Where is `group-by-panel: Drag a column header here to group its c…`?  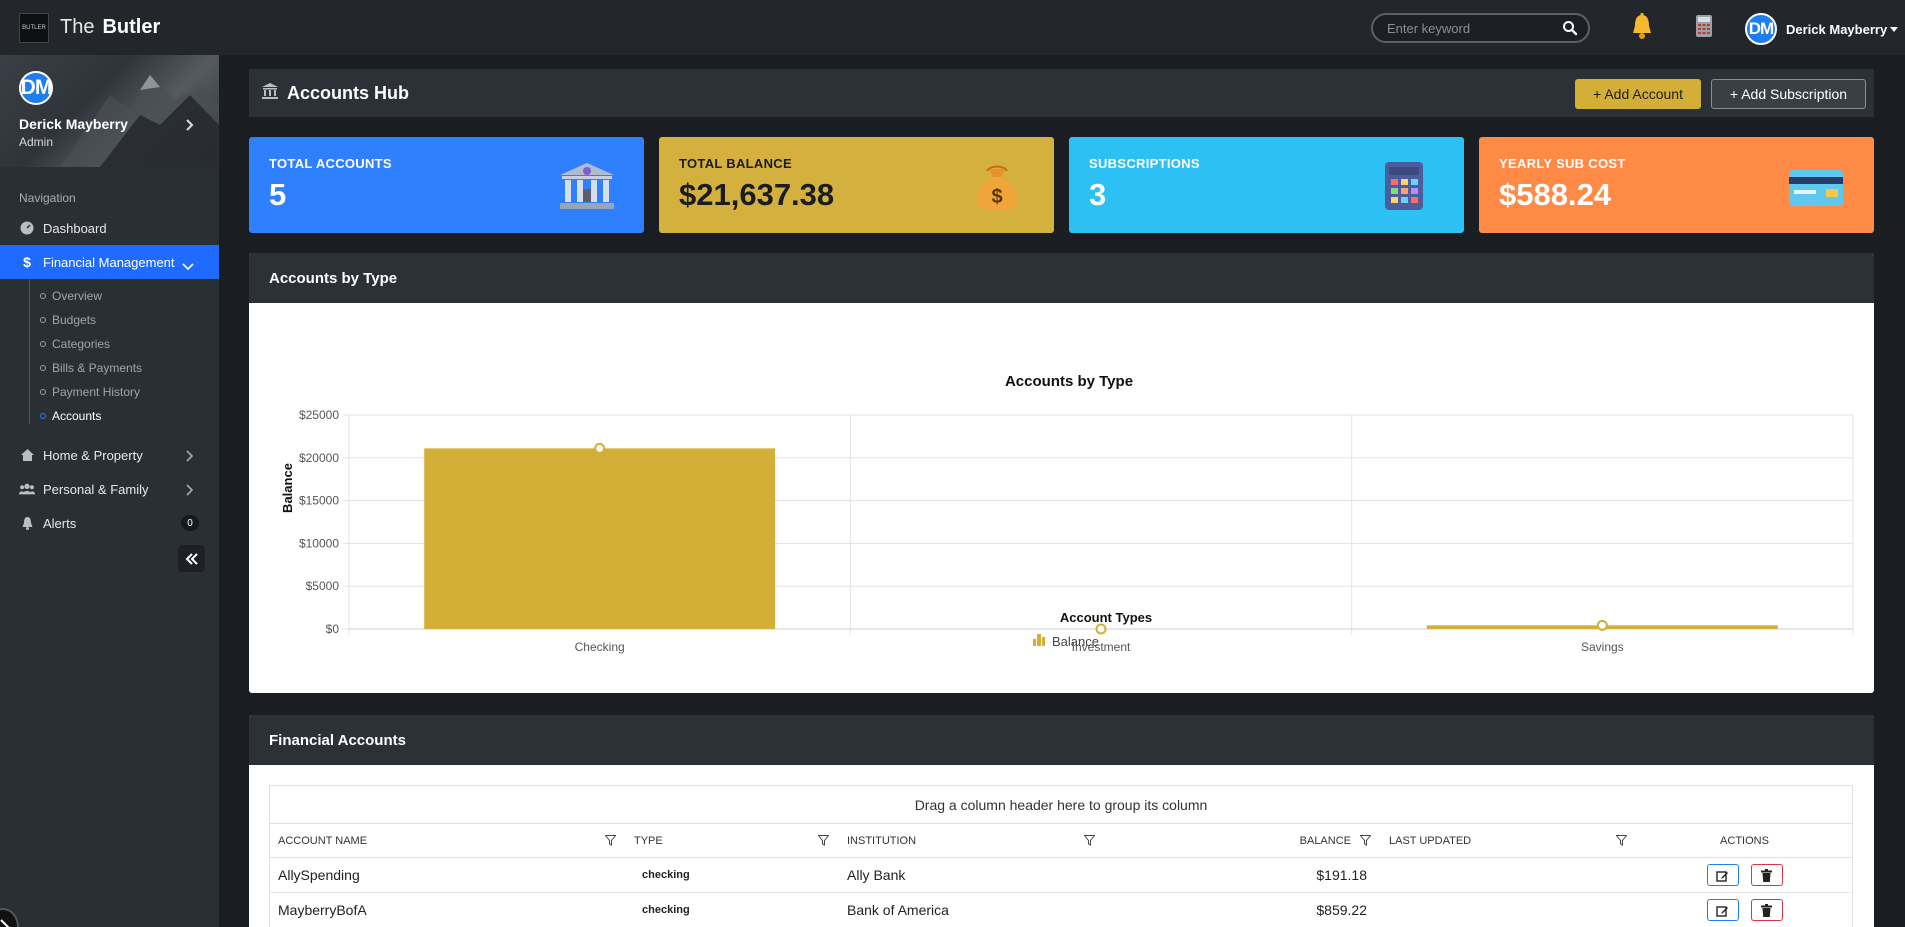 group-by-panel: Drag a column header here to group its c… is located at coordinates (1061, 805).